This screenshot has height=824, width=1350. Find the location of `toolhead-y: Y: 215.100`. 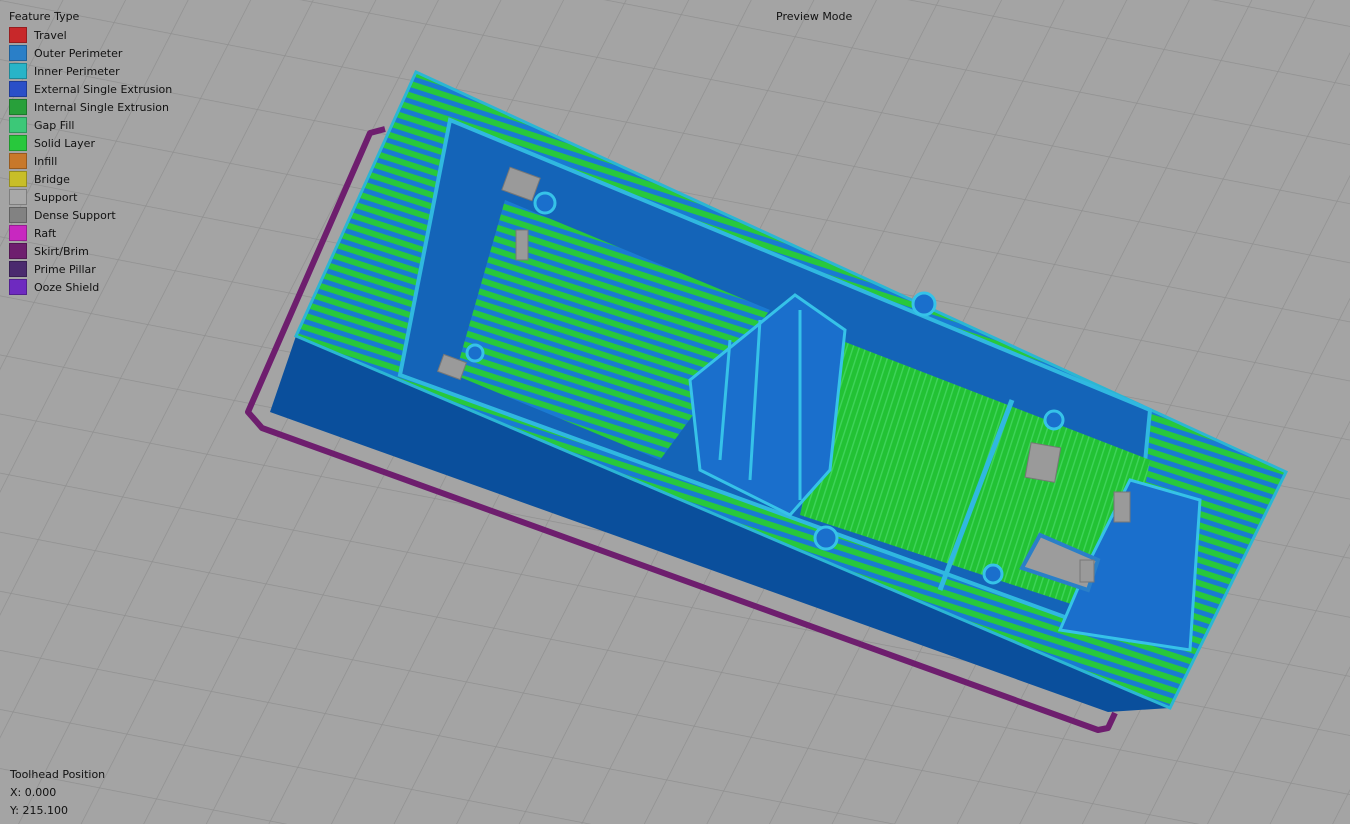

toolhead-y: Y: 215.100 is located at coordinates (39, 810).